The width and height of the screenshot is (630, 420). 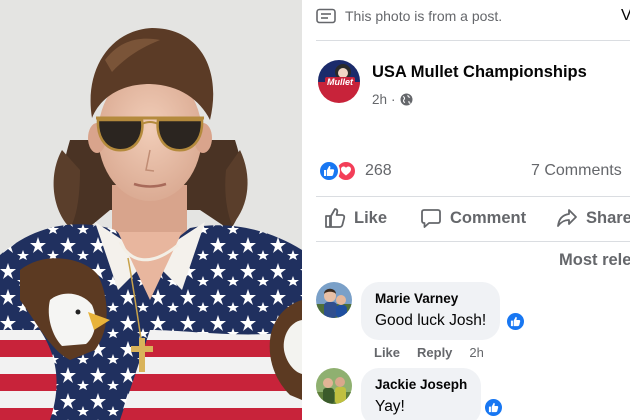 What do you see at coordinates (479, 99) in the screenshot?
I see `post-meta: 2h ·` at bounding box center [479, 99].